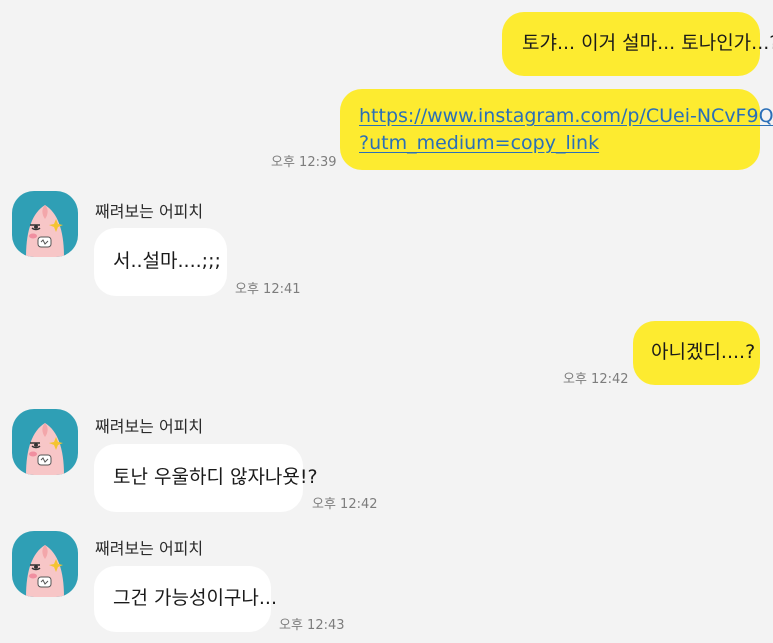 Image resolution: width=773 pixels, height=643 pixels. I want to click on message-text: 서..설마....;;;, so click(167, 261).